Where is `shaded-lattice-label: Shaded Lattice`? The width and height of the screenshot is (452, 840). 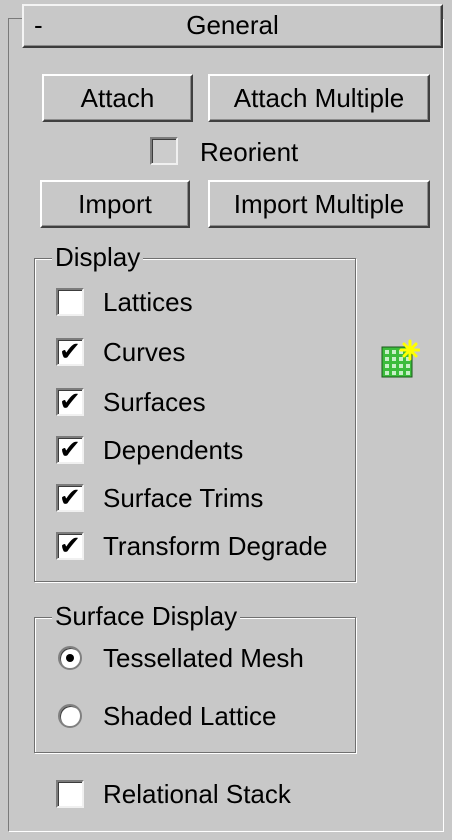
shaded-lattice-label: Shaded Lattice is located at coordinates (190, 716).